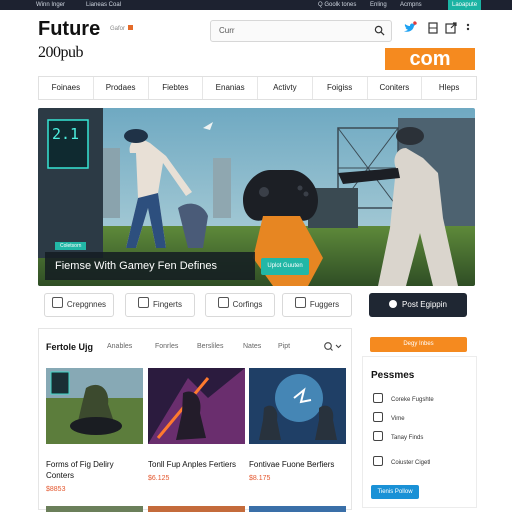 This screenshot has height=512, width=512. I want to click on card-icon, so click(223, 302).